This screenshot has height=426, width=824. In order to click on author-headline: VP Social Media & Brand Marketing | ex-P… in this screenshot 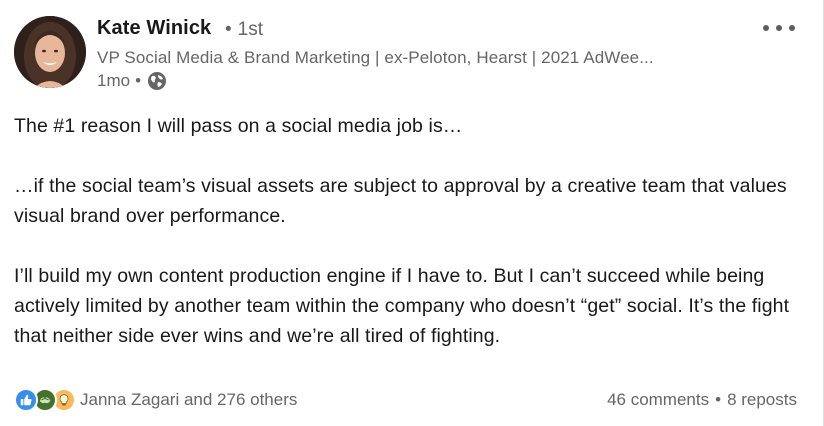, I will do `click(375, 57)`.